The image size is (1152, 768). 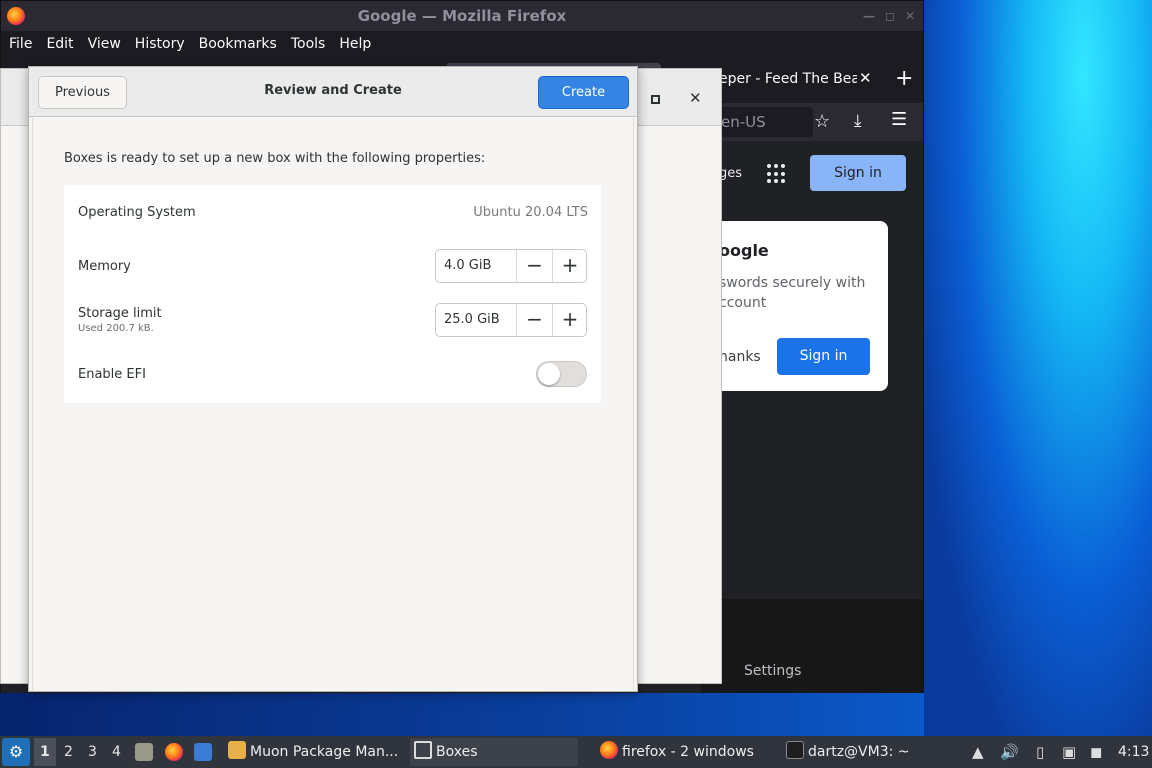 I want to click on new-tab-icon: +, so click(x=904, y=78).